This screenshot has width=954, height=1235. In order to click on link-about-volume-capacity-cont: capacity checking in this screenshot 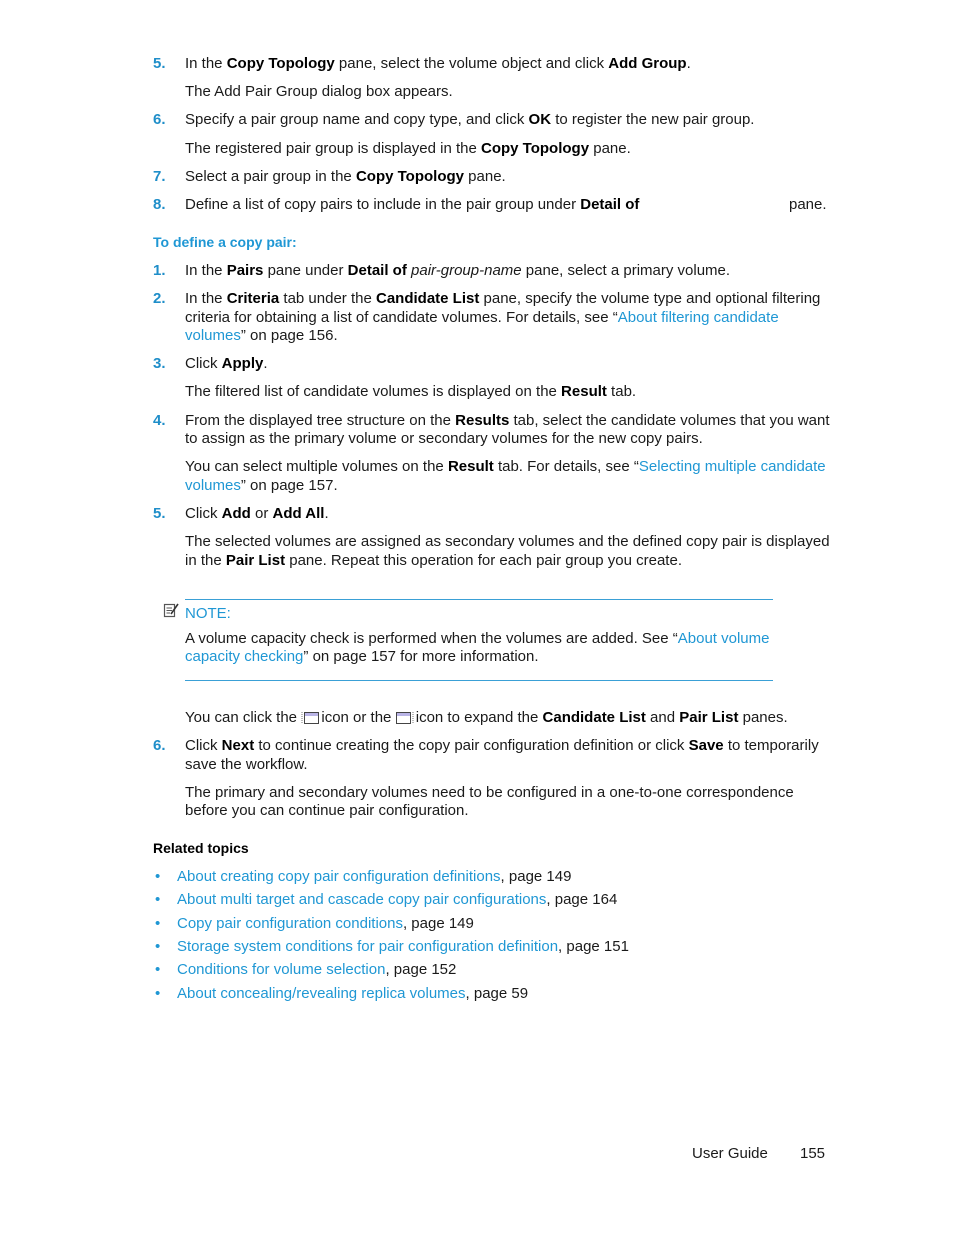, I will do `click(244, 656)`.